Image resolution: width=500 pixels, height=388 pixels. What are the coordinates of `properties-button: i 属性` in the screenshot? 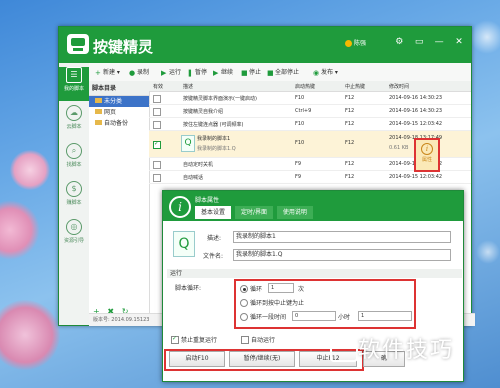 It's located at (427, 155).